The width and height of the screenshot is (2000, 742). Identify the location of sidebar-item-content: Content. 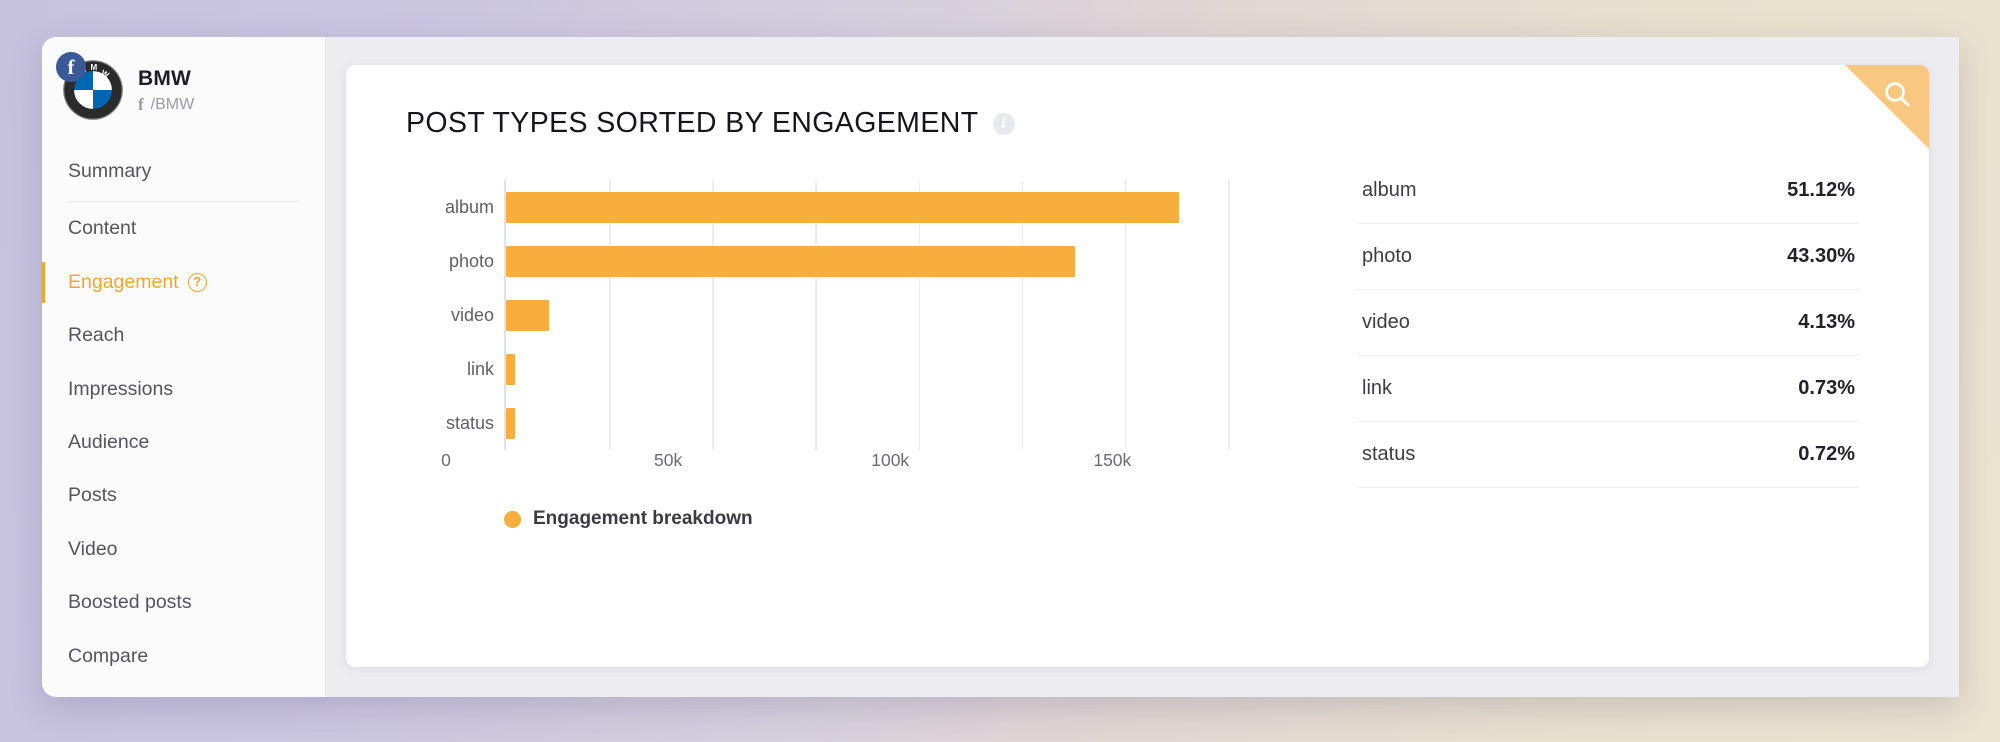
(183, 228).